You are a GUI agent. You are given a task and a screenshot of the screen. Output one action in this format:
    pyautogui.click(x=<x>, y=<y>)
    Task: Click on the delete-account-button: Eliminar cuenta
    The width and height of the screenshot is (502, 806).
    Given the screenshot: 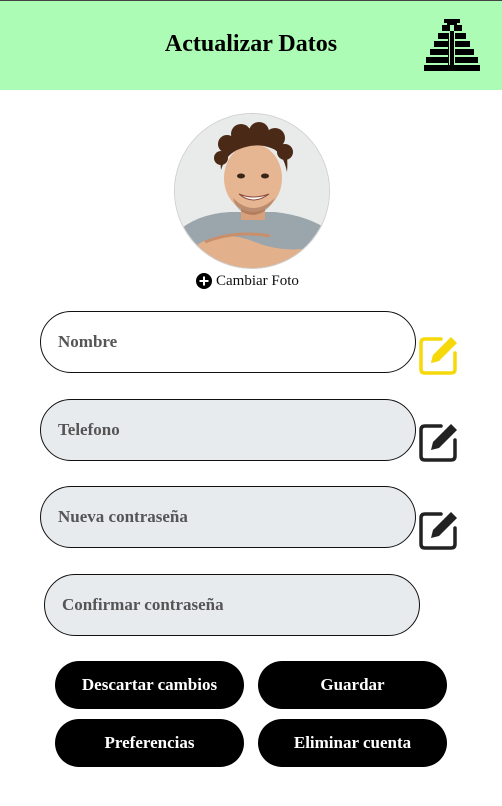 What is the action you would take?
    pyautogui.click(x=352, y=743)
    